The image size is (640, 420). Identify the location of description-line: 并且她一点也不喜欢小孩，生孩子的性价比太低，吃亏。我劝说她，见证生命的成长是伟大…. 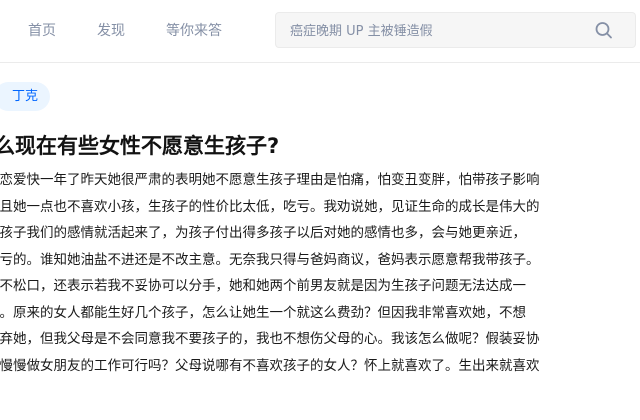
(270, 206).